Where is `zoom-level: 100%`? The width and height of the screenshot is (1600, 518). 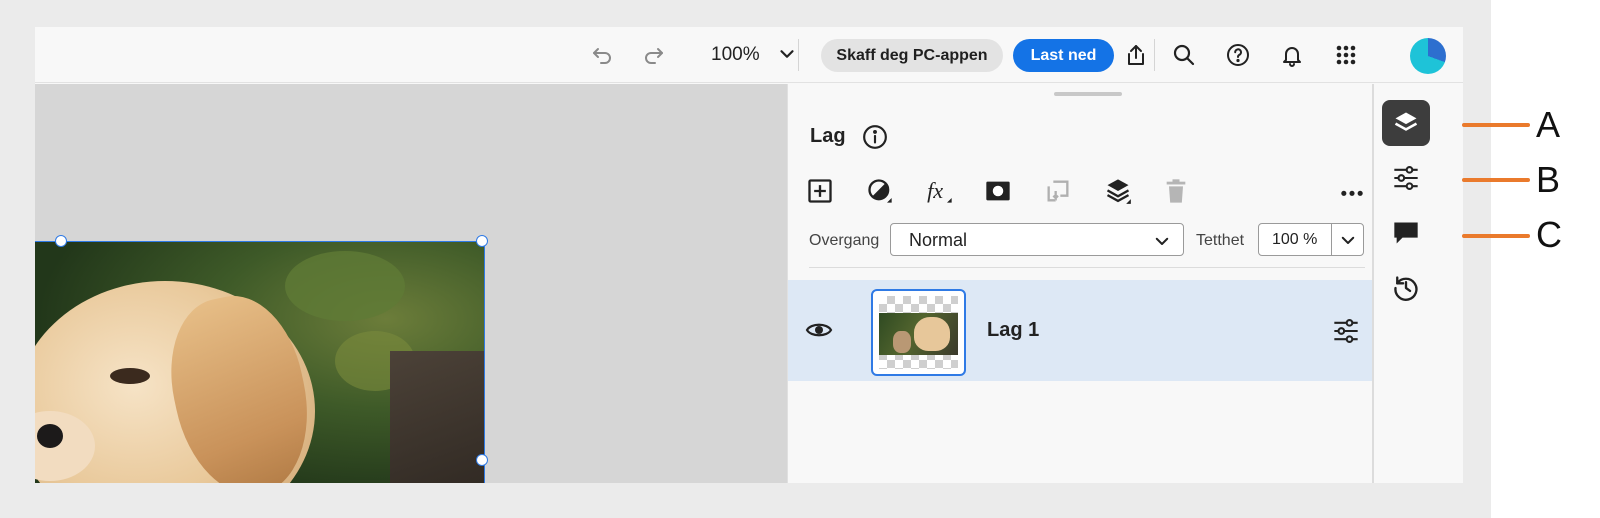
zoom-level: 100% is located at coordinates (735, 55).